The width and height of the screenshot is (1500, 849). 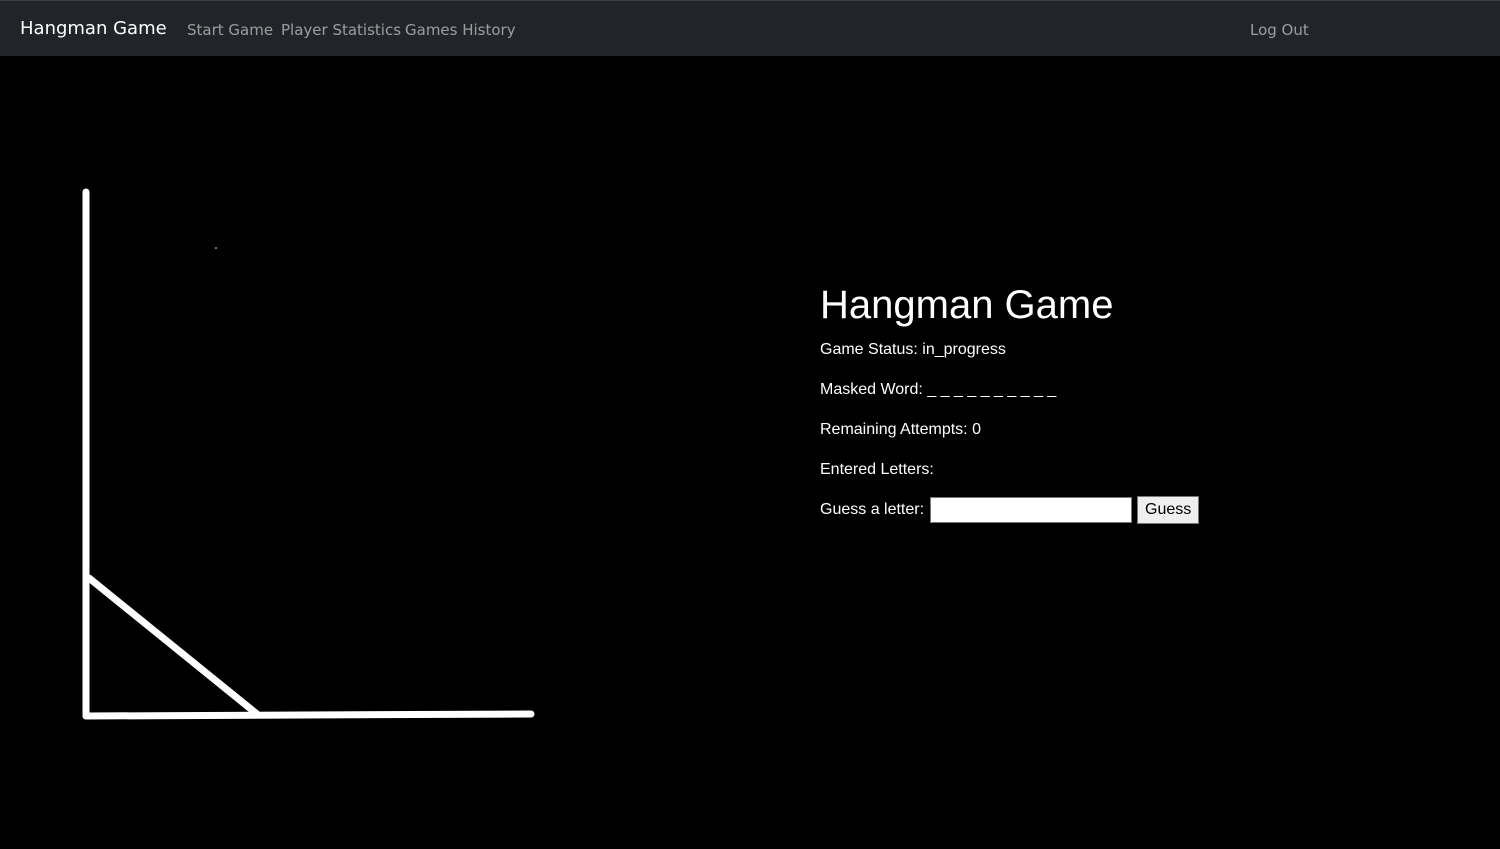 I want to click on game-title: Hangman Game, so click(x=967, y=305).